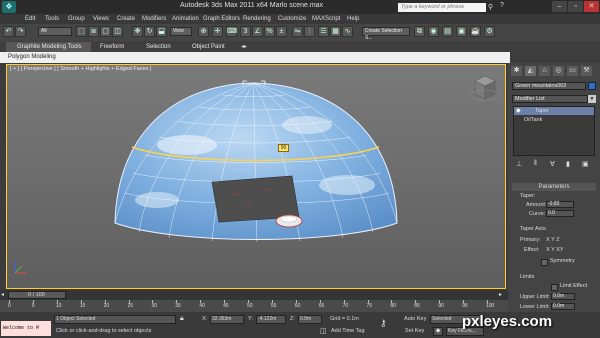  I want to click on graphite-toggle-icon: ▦, so click(335, 31).